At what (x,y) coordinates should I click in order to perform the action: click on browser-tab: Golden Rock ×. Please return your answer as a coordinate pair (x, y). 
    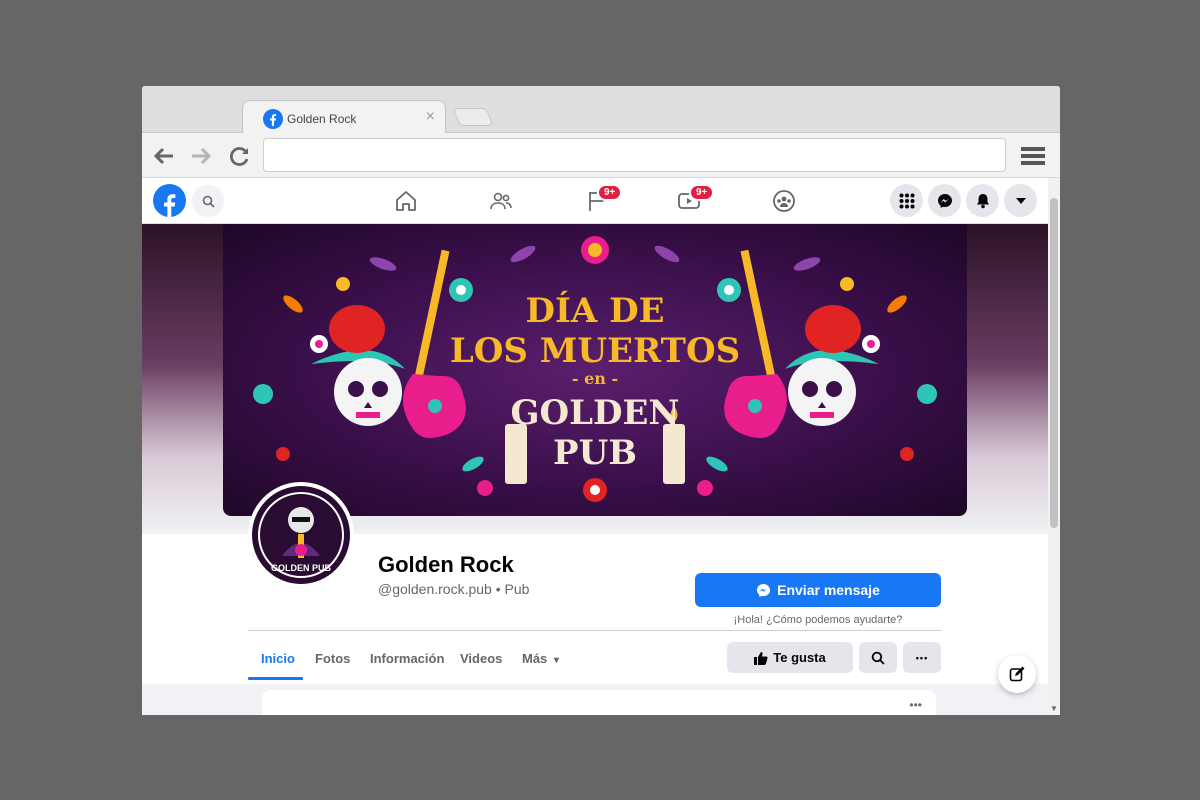
    Looking at the image, I should click on (344, 117).